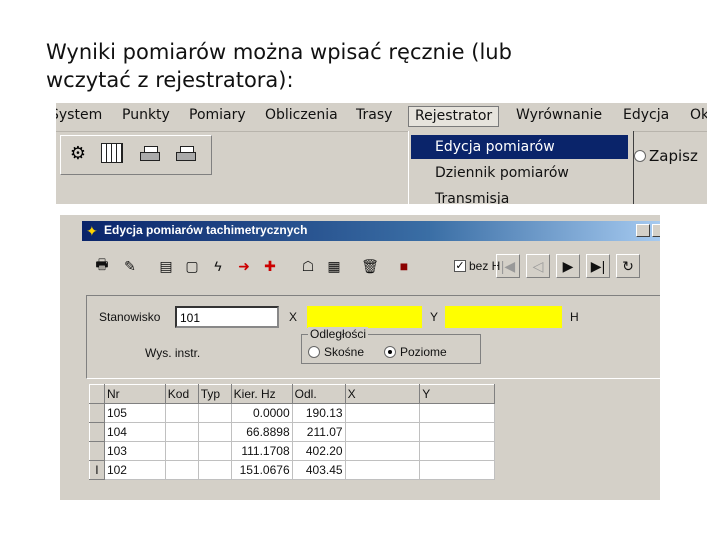 The height and width of the screenshot is (540, 720). What do you see at coordinates (218, 266) in the screenshot?
I see `lightning-icon: ϟ` at bounding box center [218, 266].